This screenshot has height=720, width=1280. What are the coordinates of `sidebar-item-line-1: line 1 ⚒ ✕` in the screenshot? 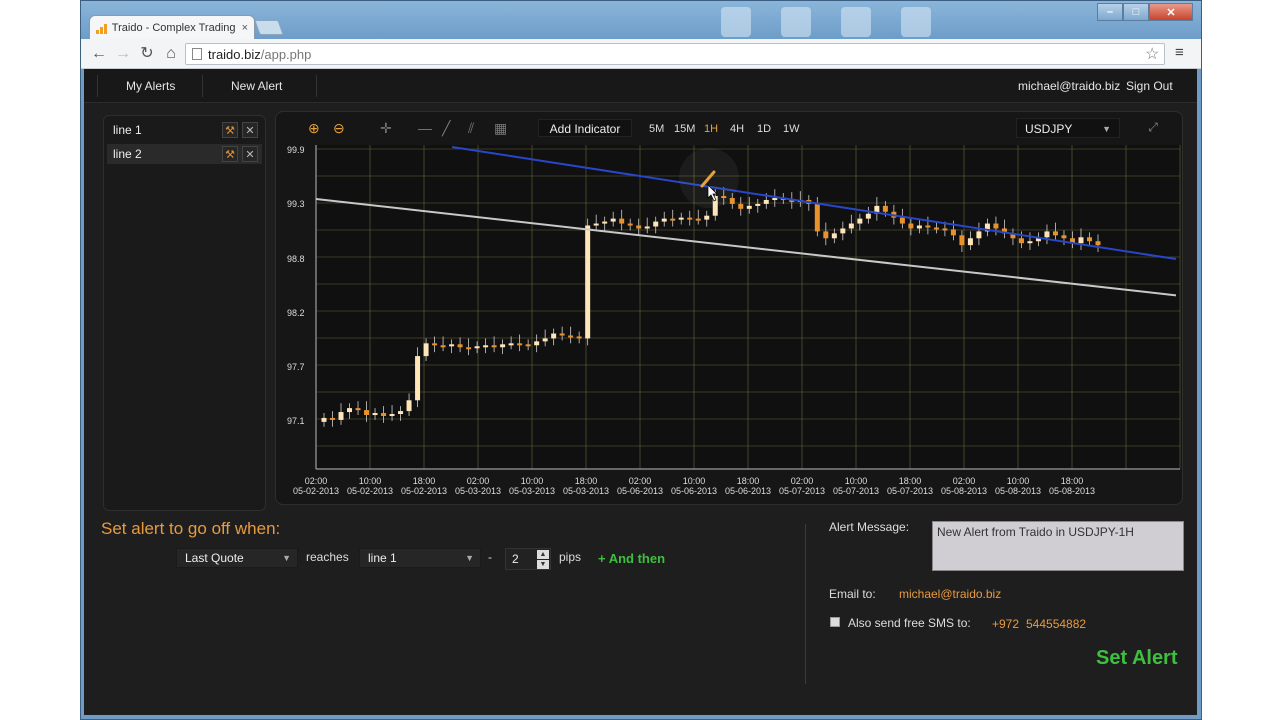 It's located at (184, 130).